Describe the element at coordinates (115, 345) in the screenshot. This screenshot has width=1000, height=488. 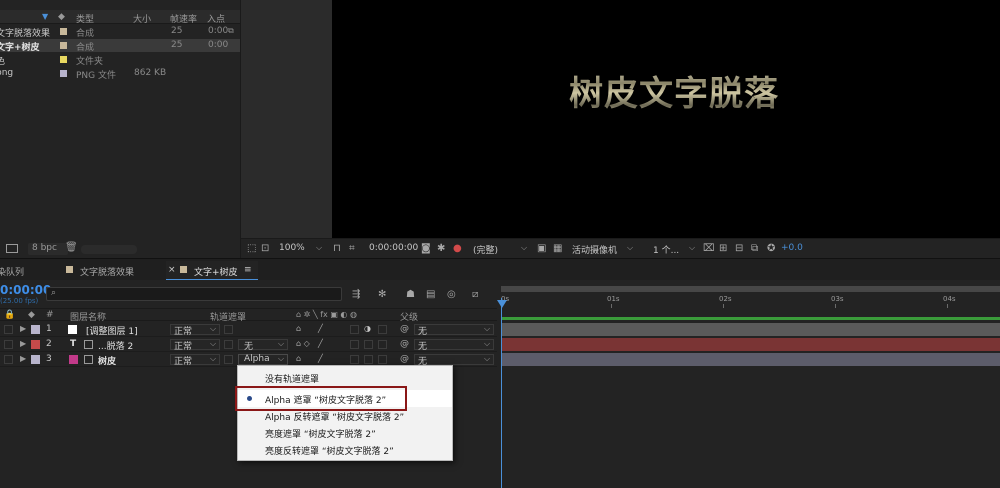
I see `layer-name: ...脱落 2` at that location.